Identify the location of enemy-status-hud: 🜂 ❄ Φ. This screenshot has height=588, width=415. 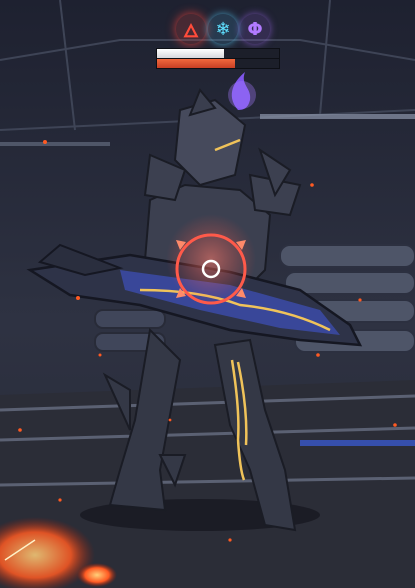
(217, 43).